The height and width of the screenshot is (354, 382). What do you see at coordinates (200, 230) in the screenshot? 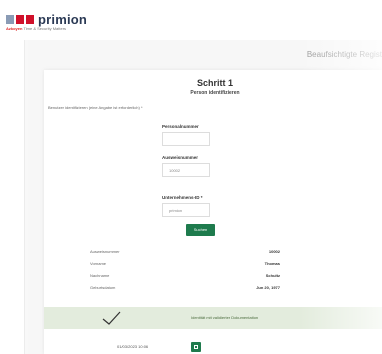
I see `search-button: Suchen` at bounding box center [200, 230].